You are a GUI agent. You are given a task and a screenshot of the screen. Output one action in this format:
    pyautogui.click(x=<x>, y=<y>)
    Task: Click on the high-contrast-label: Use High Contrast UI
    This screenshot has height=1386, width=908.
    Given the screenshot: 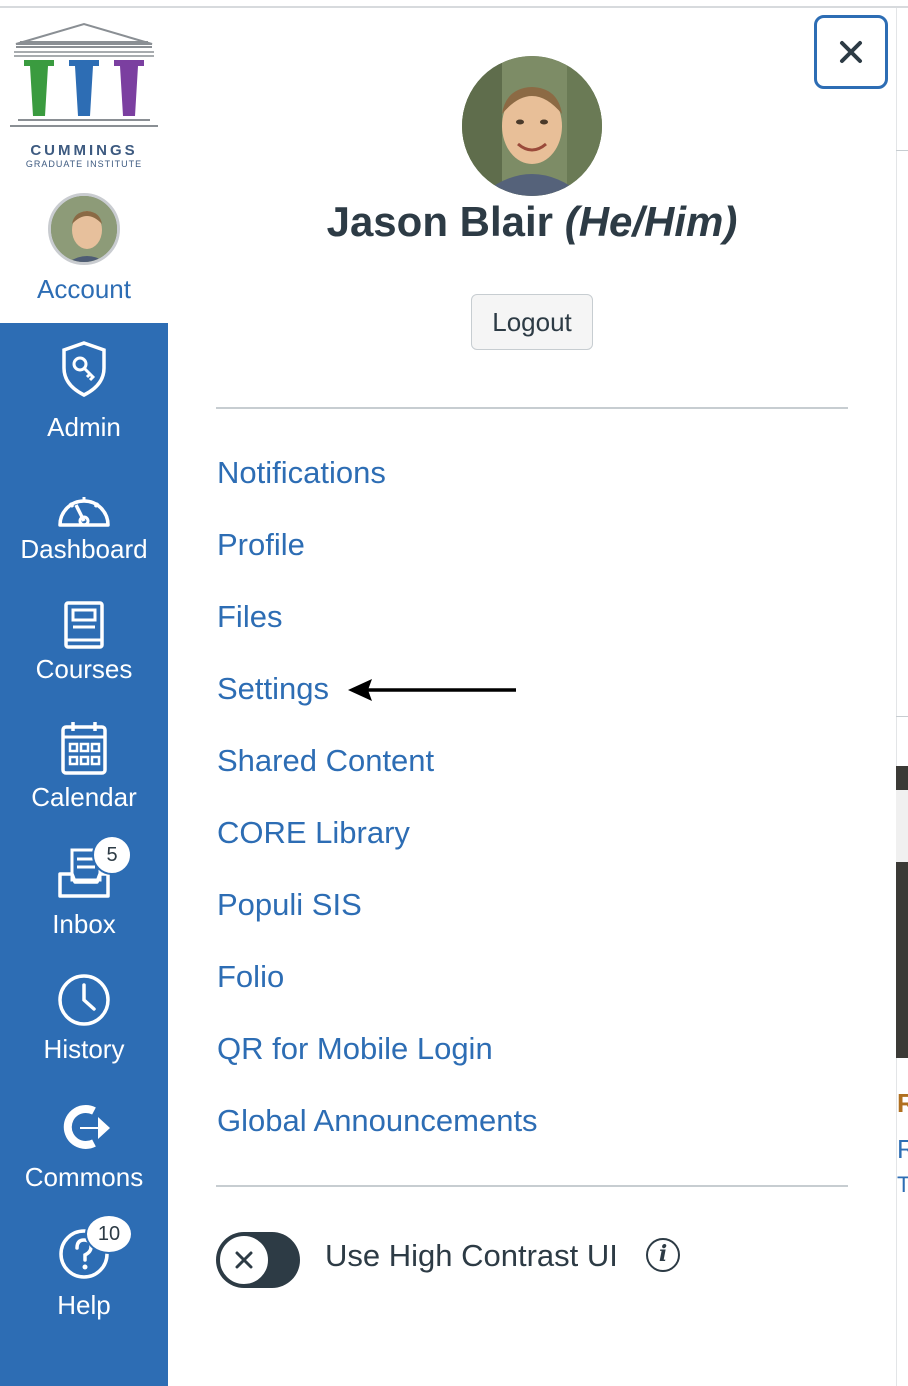 What is the action you would take?
    pyautogui.click(x=471, y=1255)
    